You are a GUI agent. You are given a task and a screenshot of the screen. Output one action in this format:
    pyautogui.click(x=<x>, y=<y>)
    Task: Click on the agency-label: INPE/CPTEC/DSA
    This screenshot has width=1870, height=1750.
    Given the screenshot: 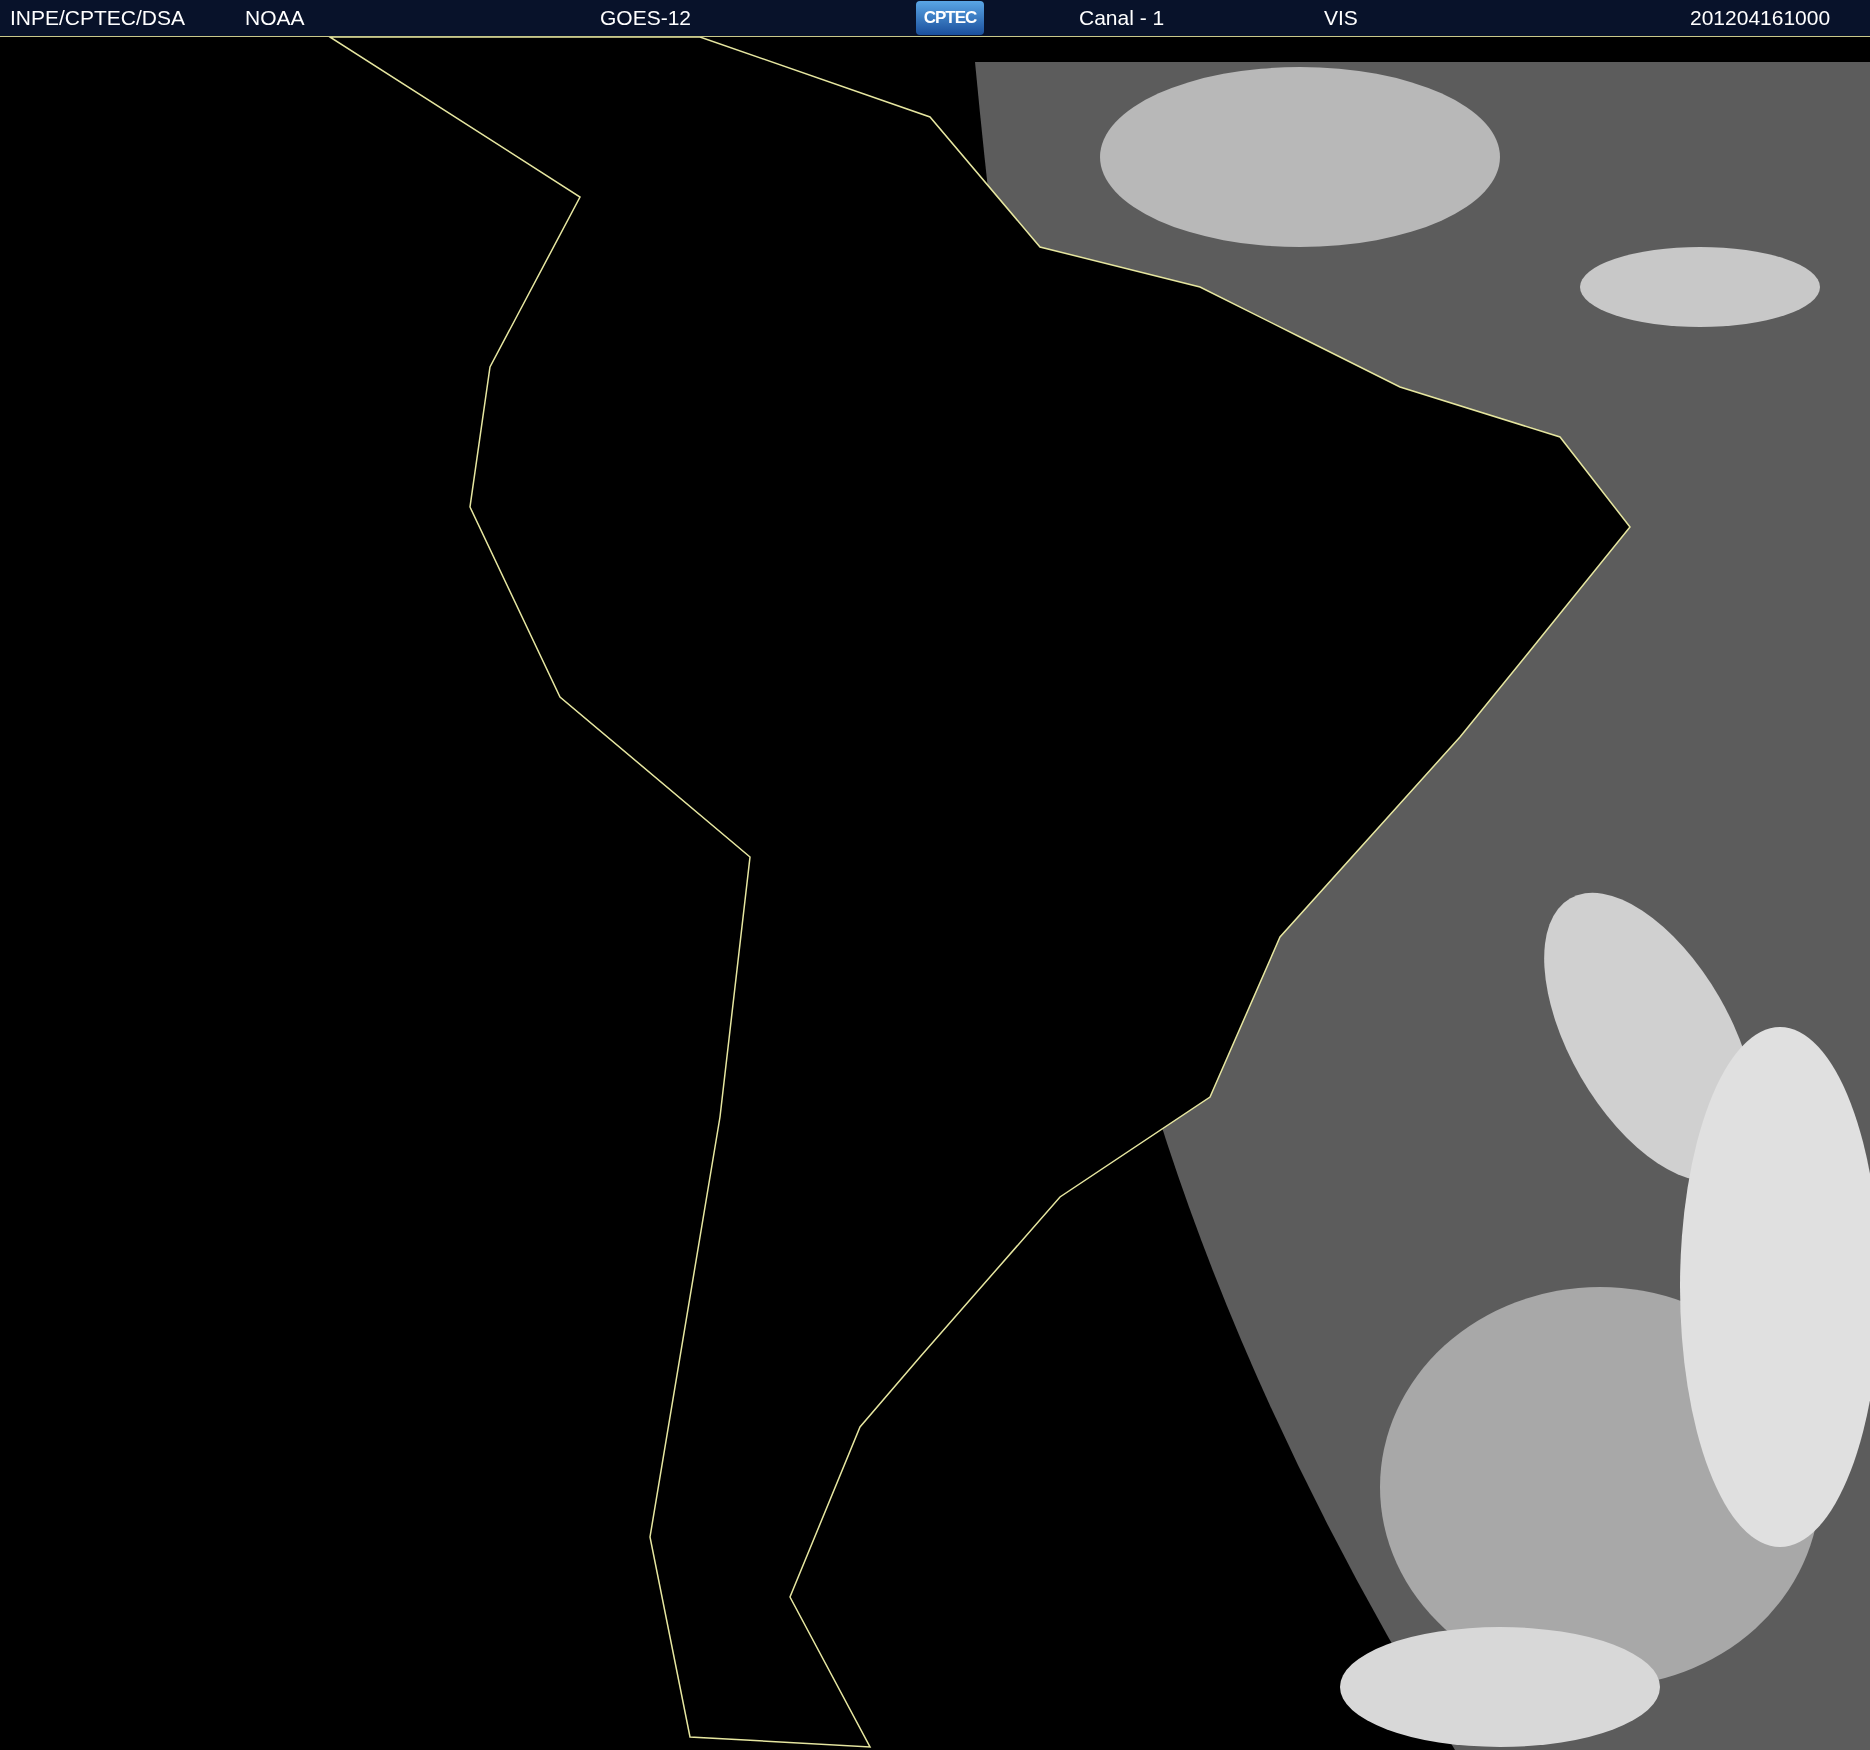 What is the action you would take?
    pyautogui.click(x=98, y=18)
    